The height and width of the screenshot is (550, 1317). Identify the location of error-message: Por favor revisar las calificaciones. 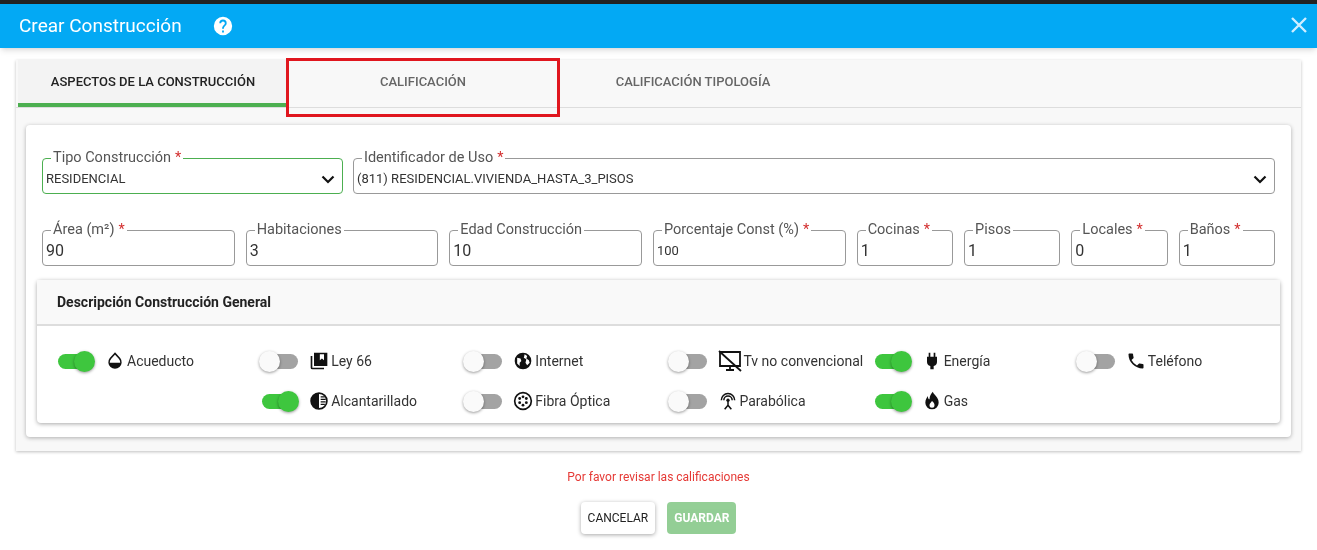
(658, 477).